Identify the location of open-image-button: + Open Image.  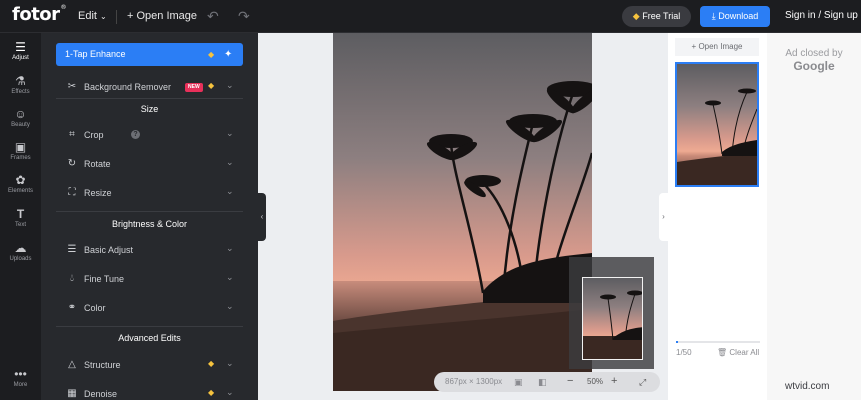
(162, 16).